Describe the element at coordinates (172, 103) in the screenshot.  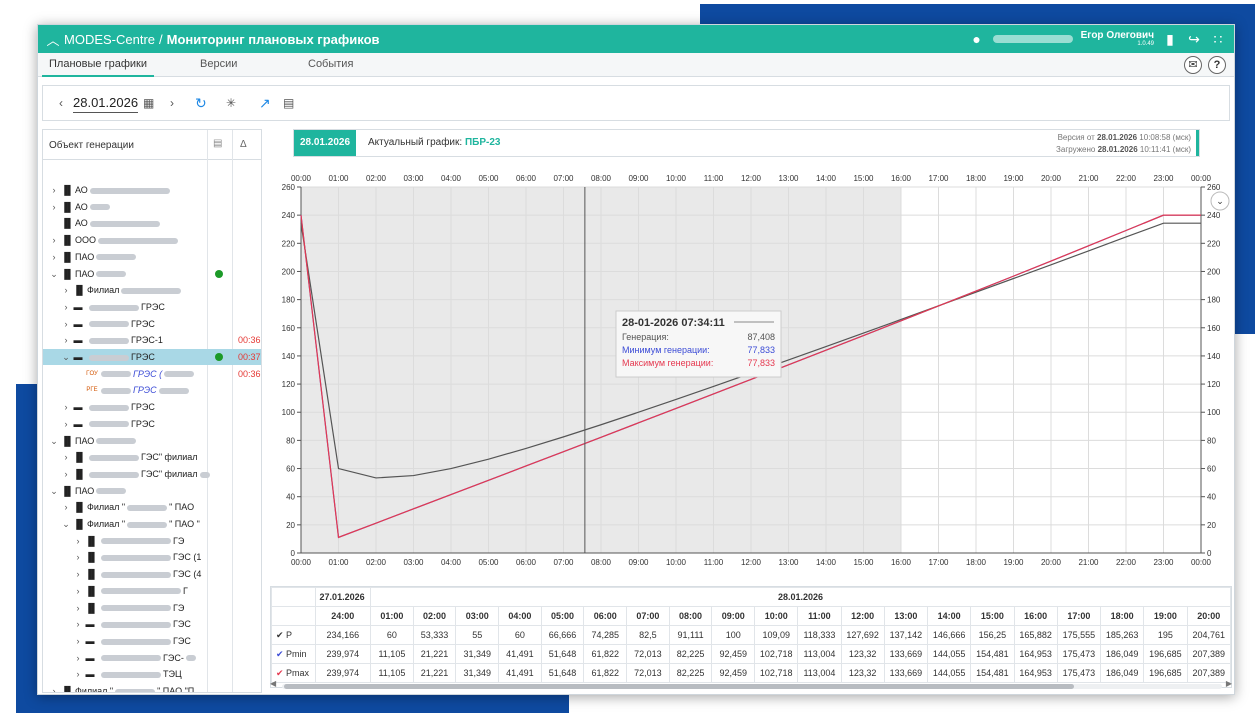
I see `next-date-icon: ›` at that location.